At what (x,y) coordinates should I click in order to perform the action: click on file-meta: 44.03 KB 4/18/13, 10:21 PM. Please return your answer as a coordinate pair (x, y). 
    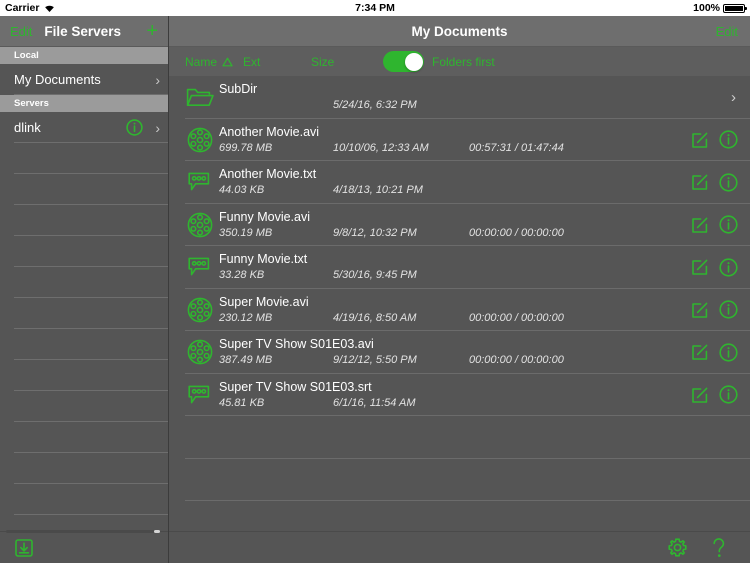
    Looking at the image, I should click on (455, 190).